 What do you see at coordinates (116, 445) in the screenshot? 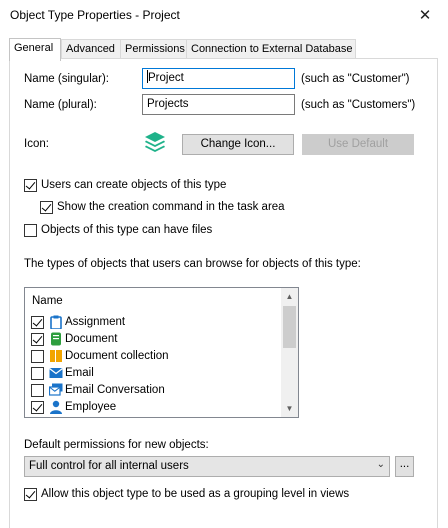
I see `default-permissions-label: Default permissions for new objects:` at bounding box center [116, 445].